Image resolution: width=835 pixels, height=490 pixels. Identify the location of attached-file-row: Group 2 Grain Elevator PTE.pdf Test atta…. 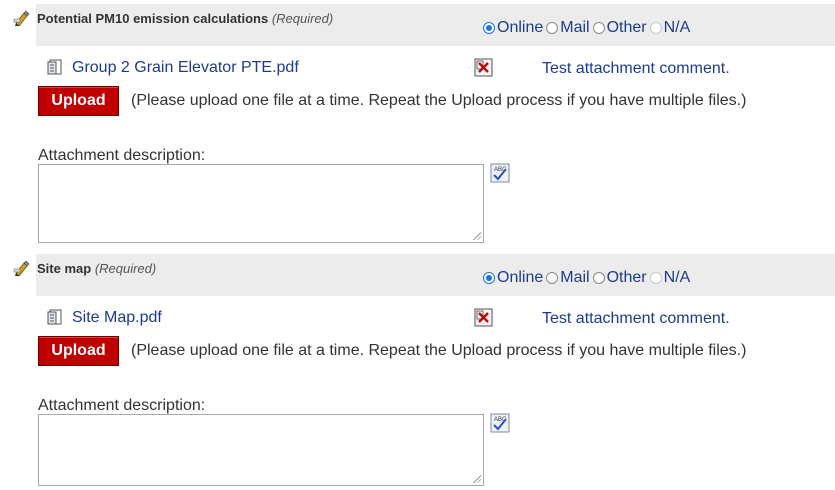
(417, 68).